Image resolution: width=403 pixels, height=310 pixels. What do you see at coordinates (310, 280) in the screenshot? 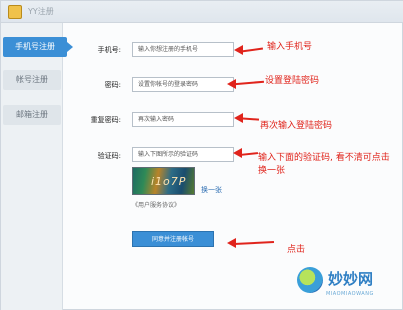
I see `watermark-logo-icon` at bounding box center [310, 280].